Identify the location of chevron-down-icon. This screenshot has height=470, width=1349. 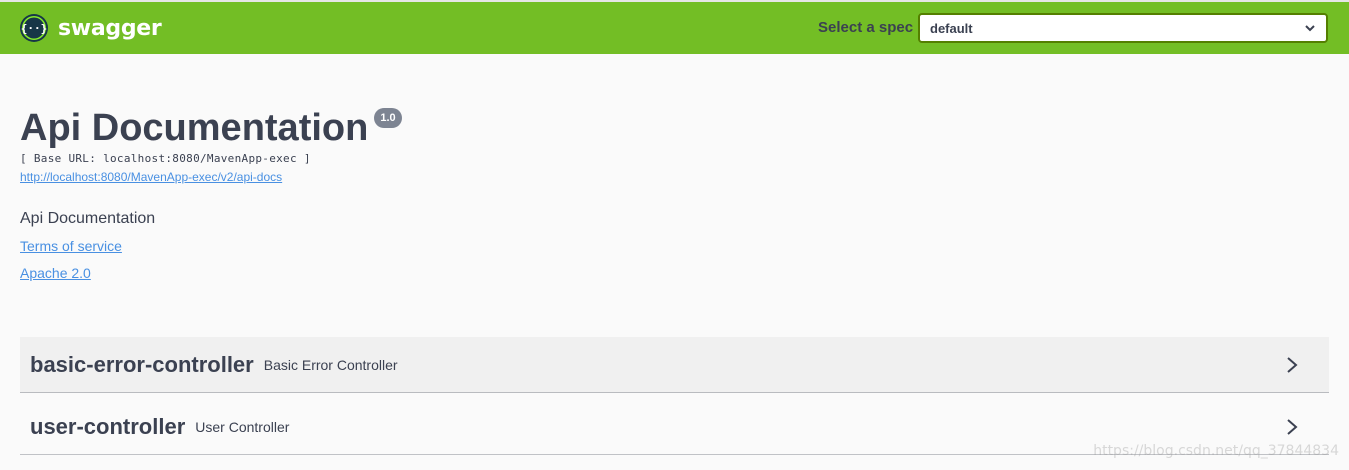
(1310, 28).